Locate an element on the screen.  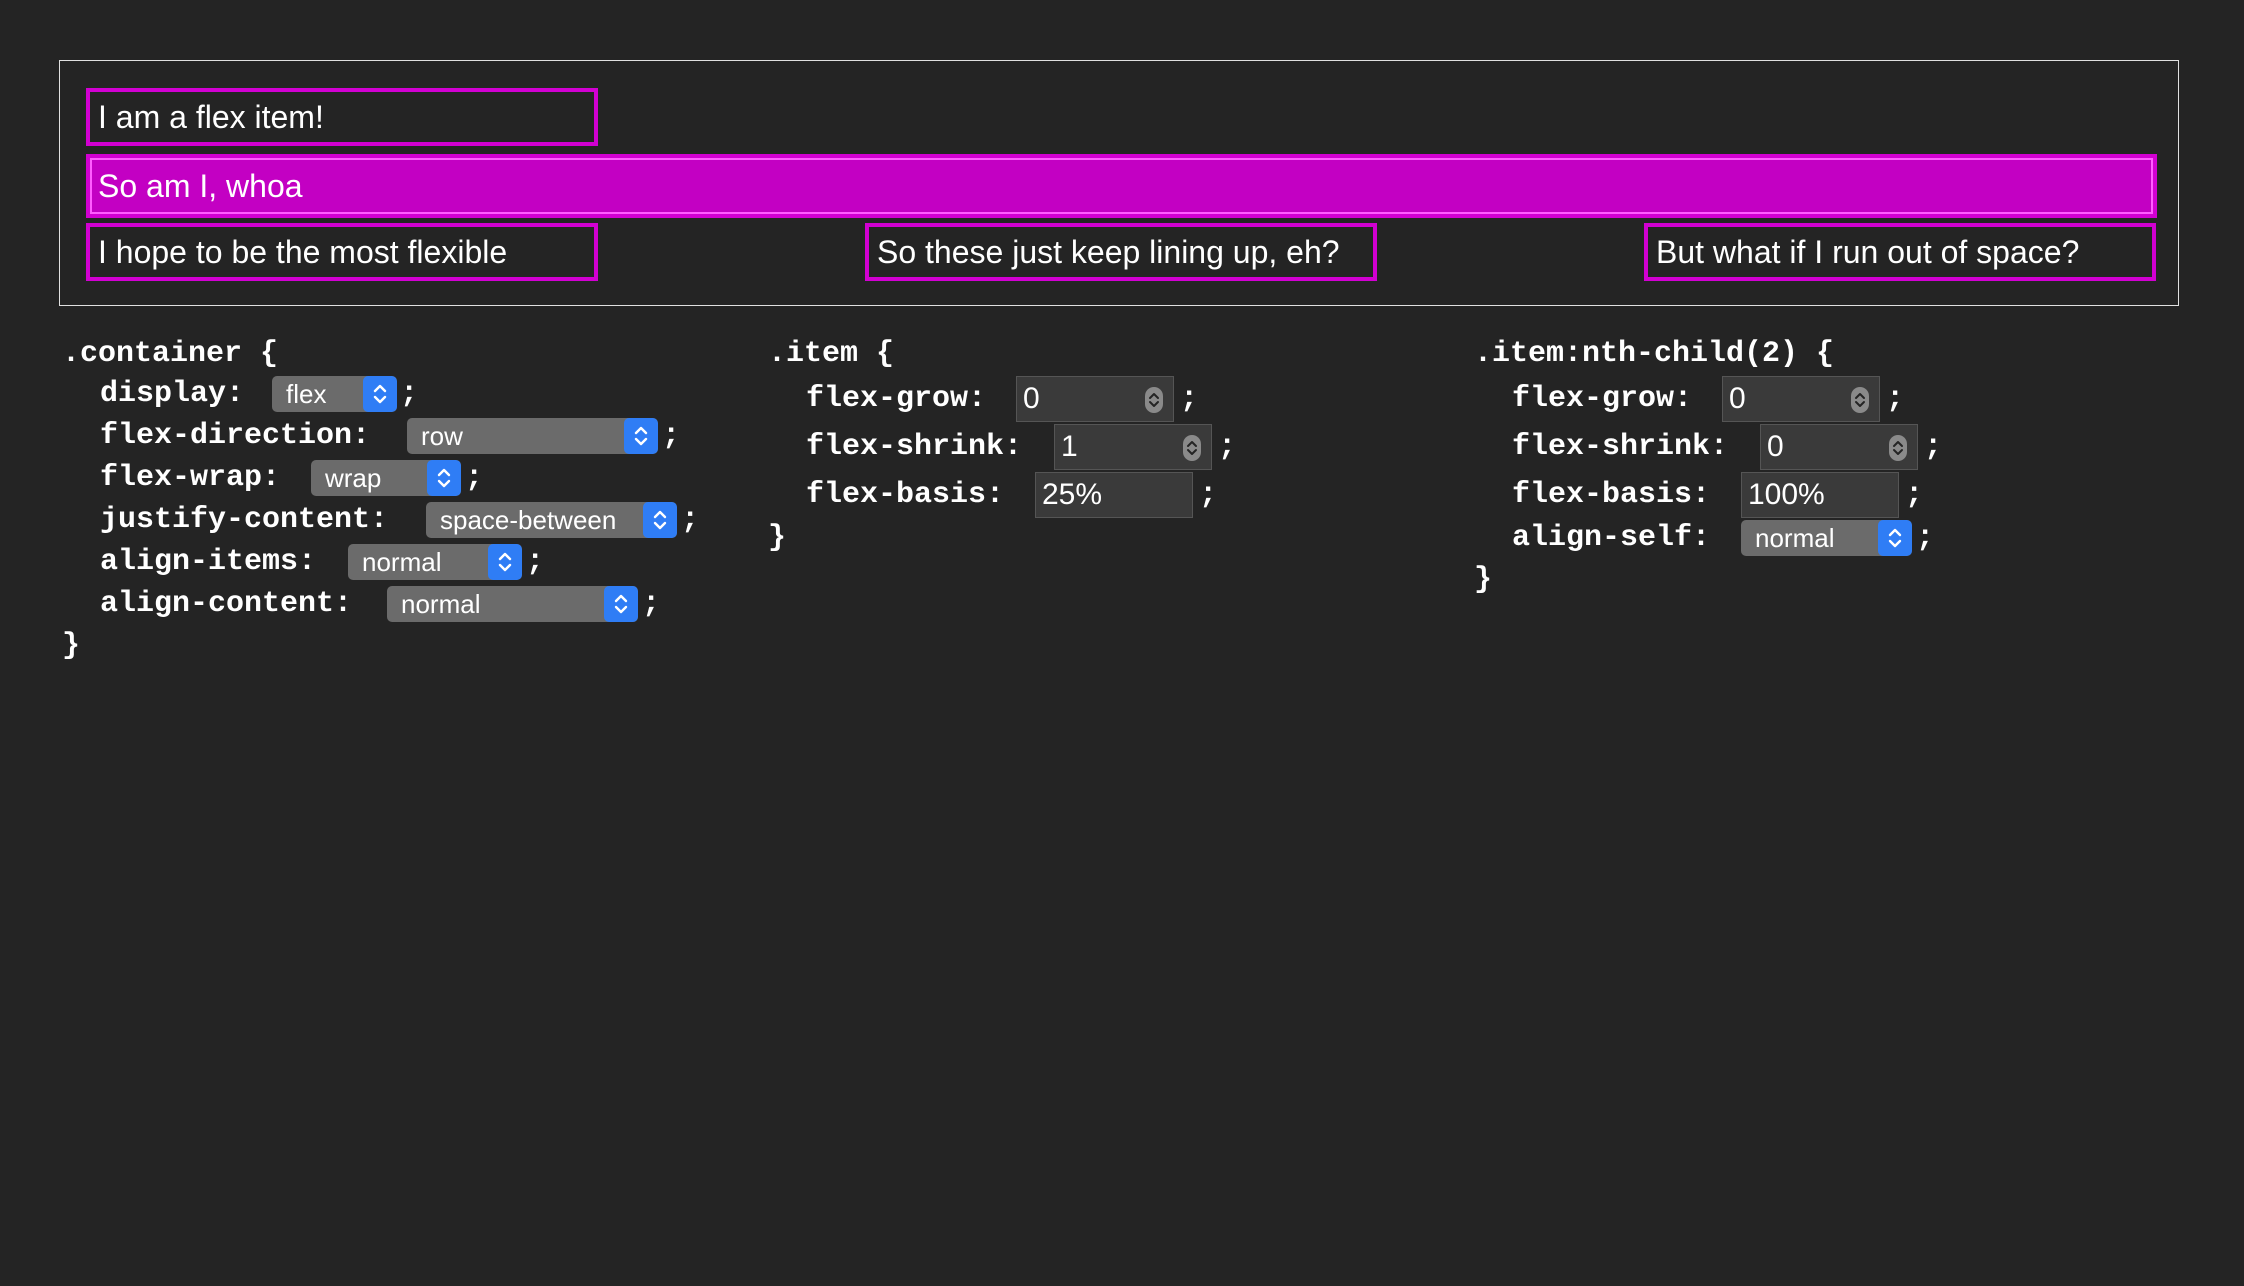
flex-item-5: But what if I run out of space? is located at coordinates (1900, 252).